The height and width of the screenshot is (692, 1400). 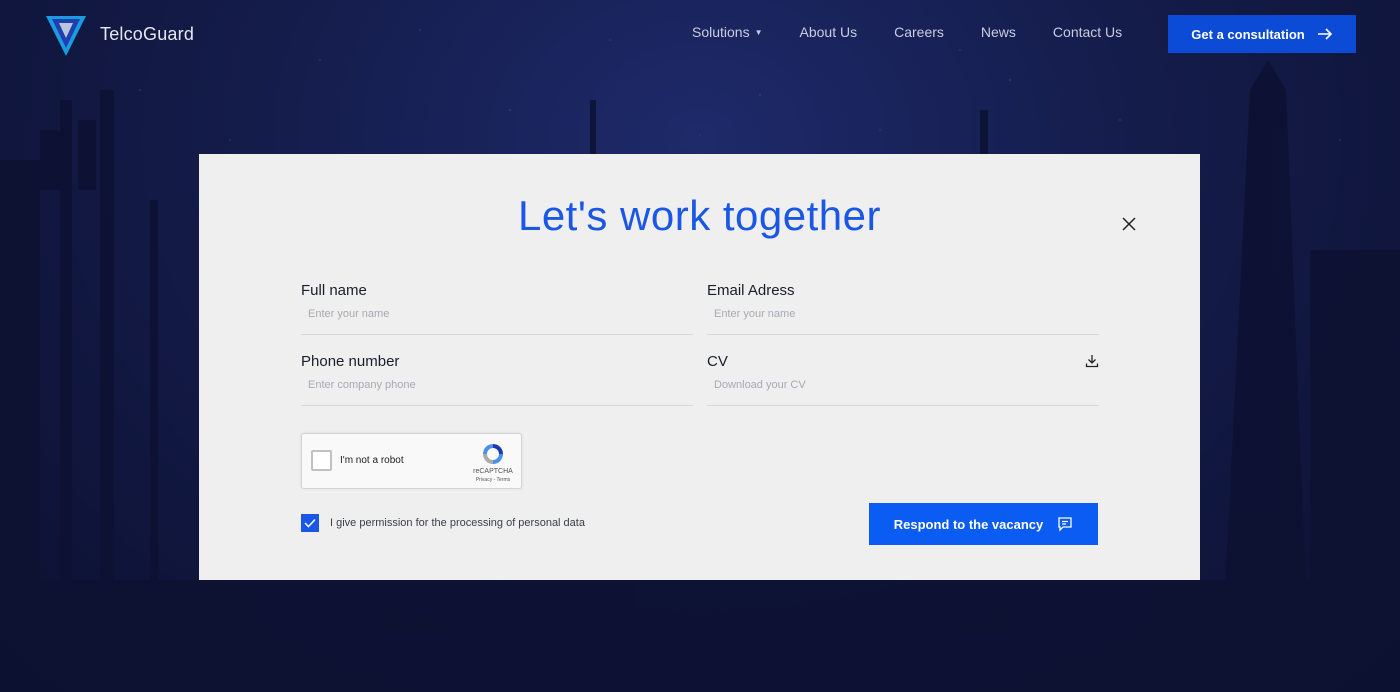 I want to click on nav-item-solutions: Solutions ▼, so click(x=727, y=32).